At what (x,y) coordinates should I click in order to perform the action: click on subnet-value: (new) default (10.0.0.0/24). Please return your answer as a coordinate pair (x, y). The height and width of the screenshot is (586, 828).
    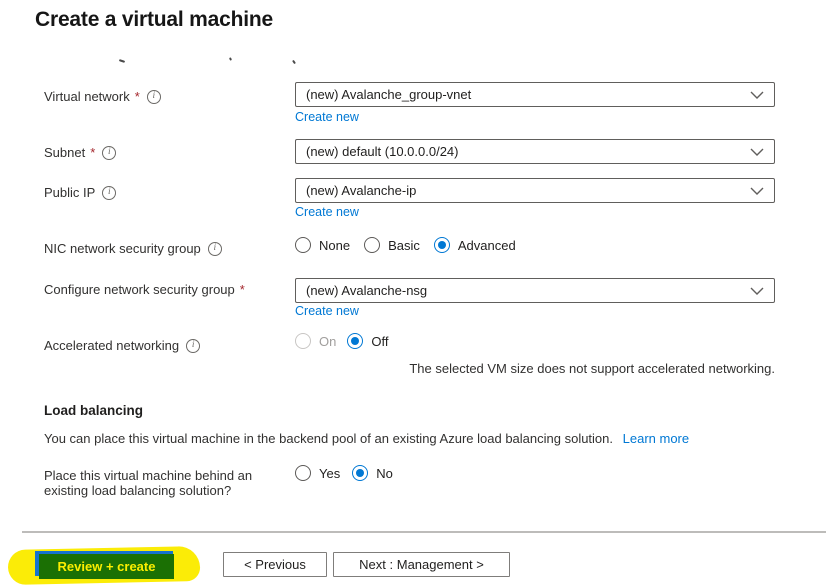
    Looking at the image, I should click on (382, 151).